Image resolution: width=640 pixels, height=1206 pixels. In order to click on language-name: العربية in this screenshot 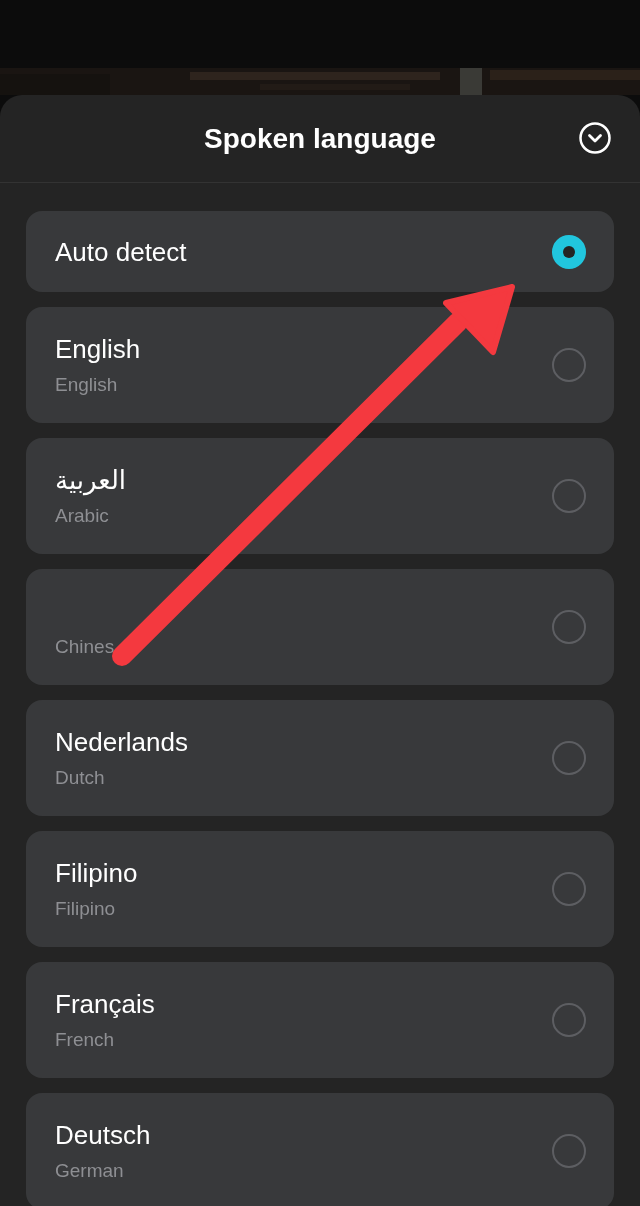, I will do `click(91, 480)`.